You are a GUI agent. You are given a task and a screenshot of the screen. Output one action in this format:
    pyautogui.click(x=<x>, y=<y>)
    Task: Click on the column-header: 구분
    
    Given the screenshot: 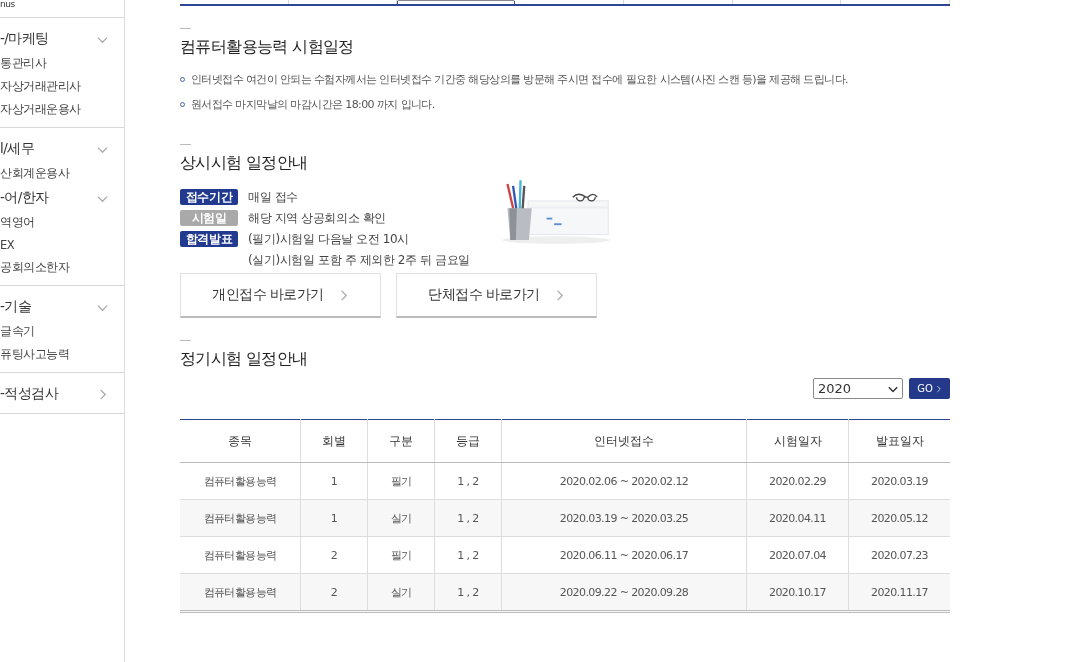 What is the action you would take?
    pyautogui.click(x=401, y=441)
    